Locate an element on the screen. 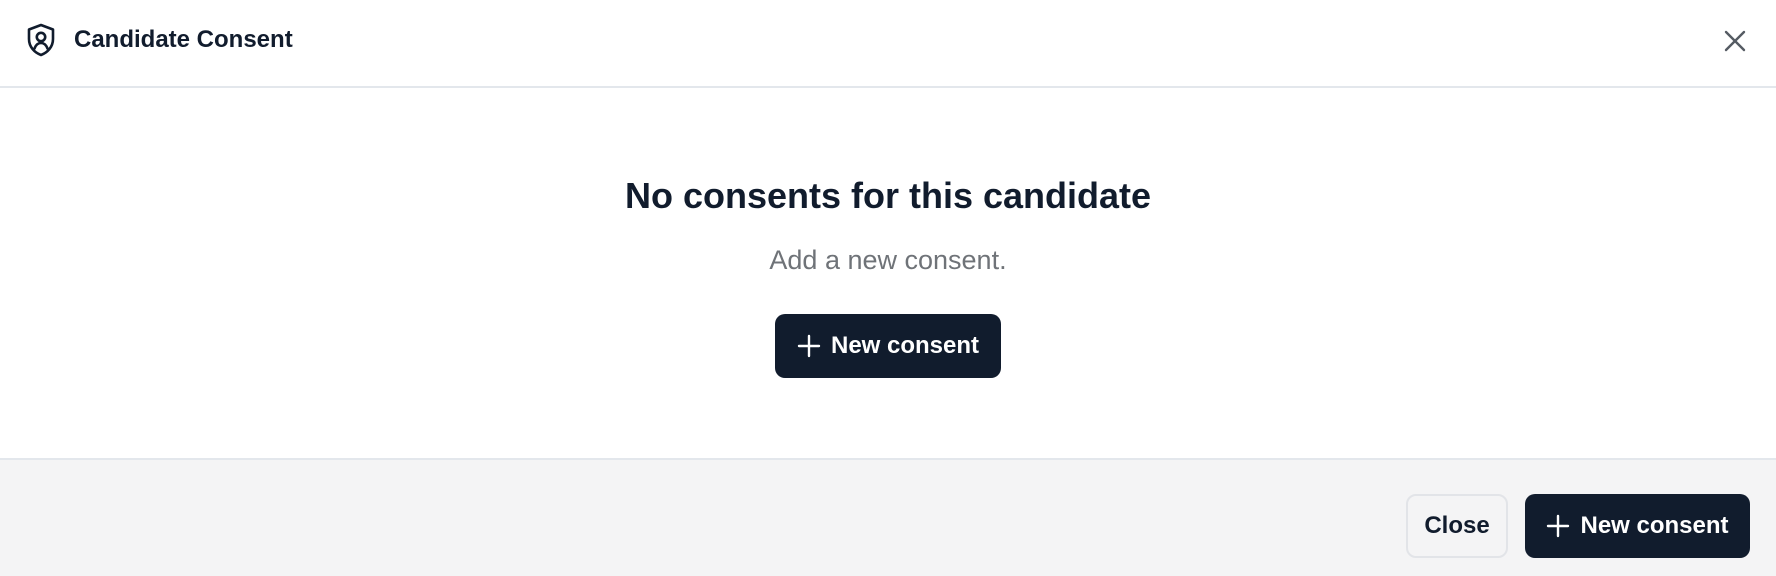  dialog-title: Candidate Consent is located at coordinates (183, 39).